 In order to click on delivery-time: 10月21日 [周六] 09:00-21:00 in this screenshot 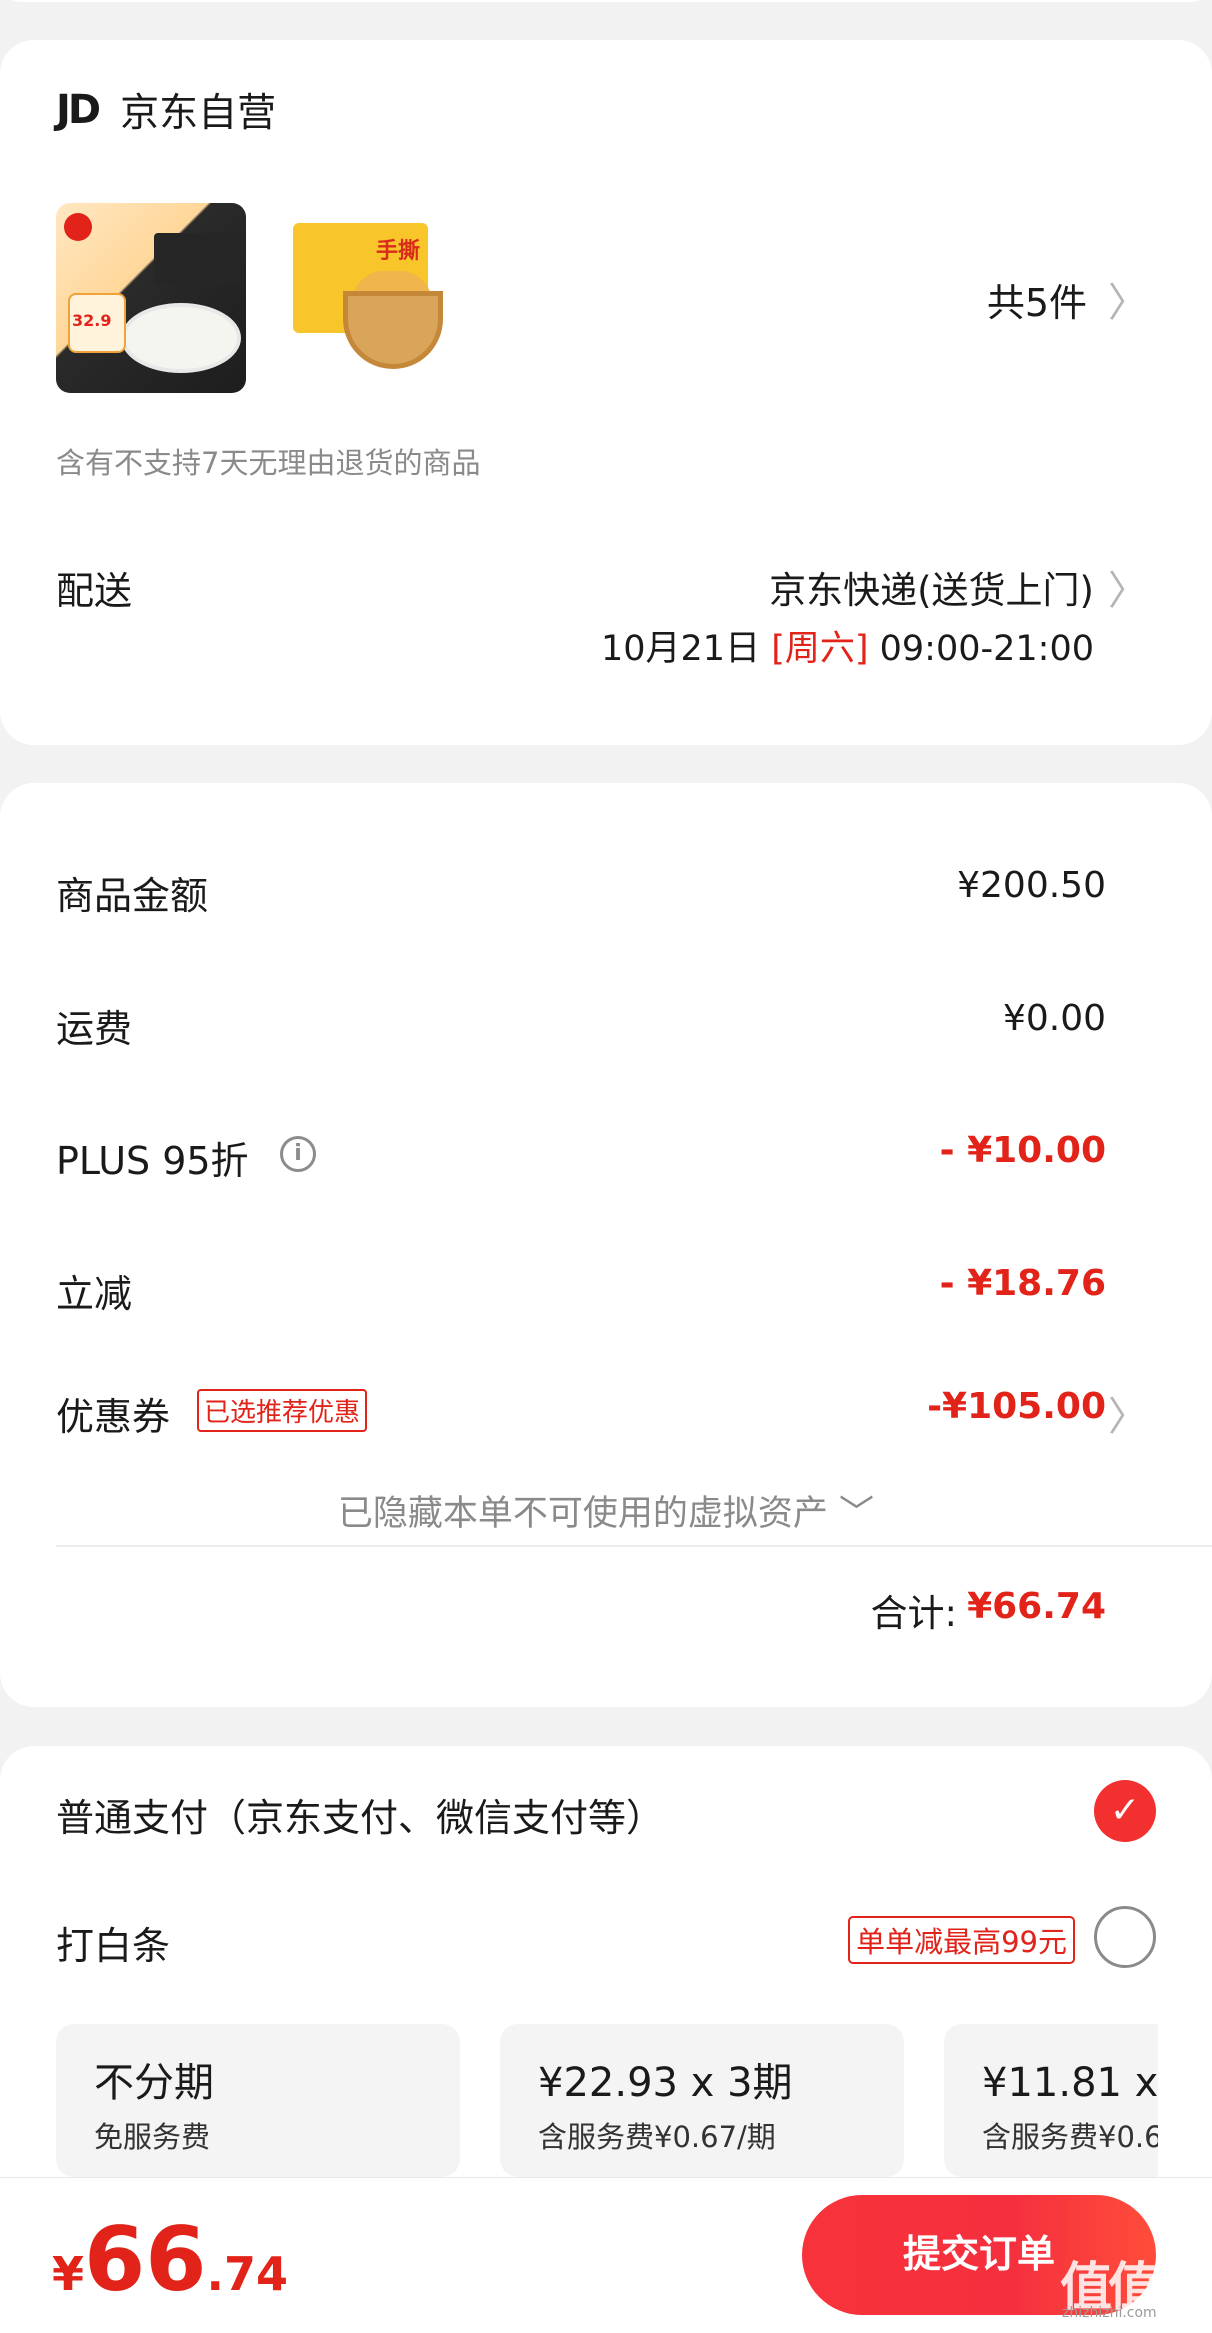, I will do `click(847, 645)`.